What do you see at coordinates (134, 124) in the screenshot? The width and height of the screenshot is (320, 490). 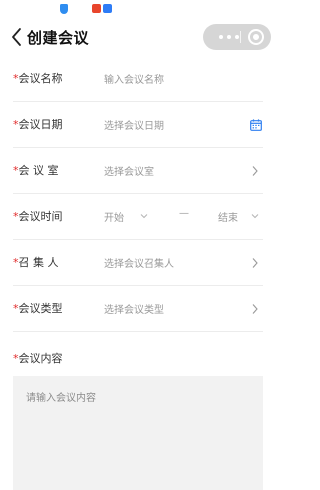 I see `meeting-date-picker: 选择会议日期` at bounding box center [134, 124].